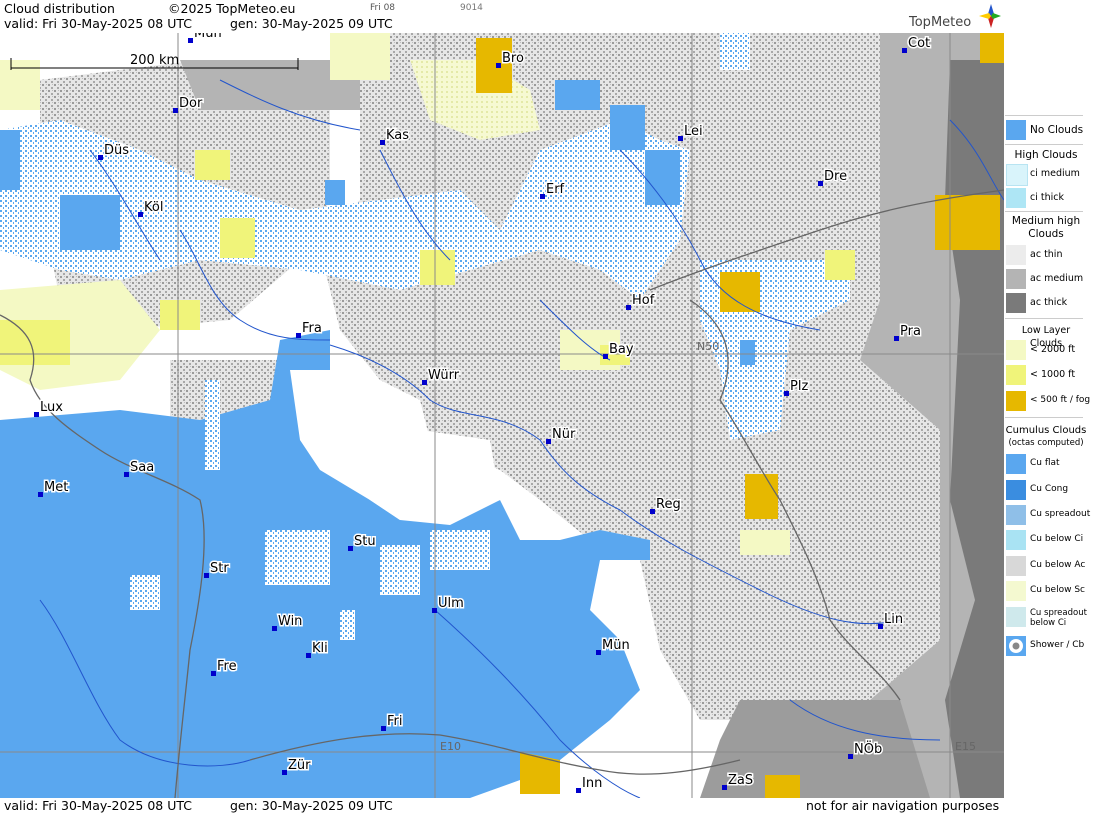 This screenshot has width=1095, height=814. Describe the element at coordinates (765, 542) in the screenshot. I see `low-cloud-area-bav` at that location.